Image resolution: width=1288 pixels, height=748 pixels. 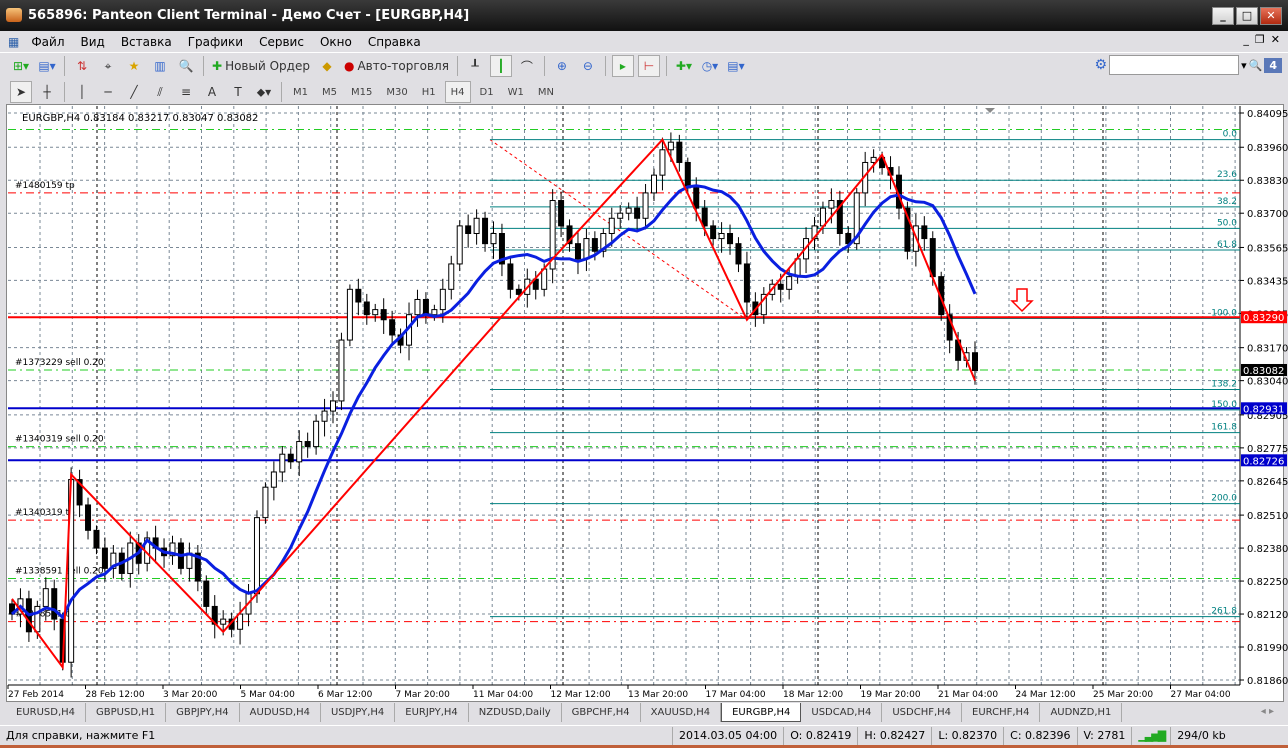 What do you see at coordinates (59, 363) in the screenshot?
I see `order-label: #1373229 sell 0.20` at bounding box center [59, 363].